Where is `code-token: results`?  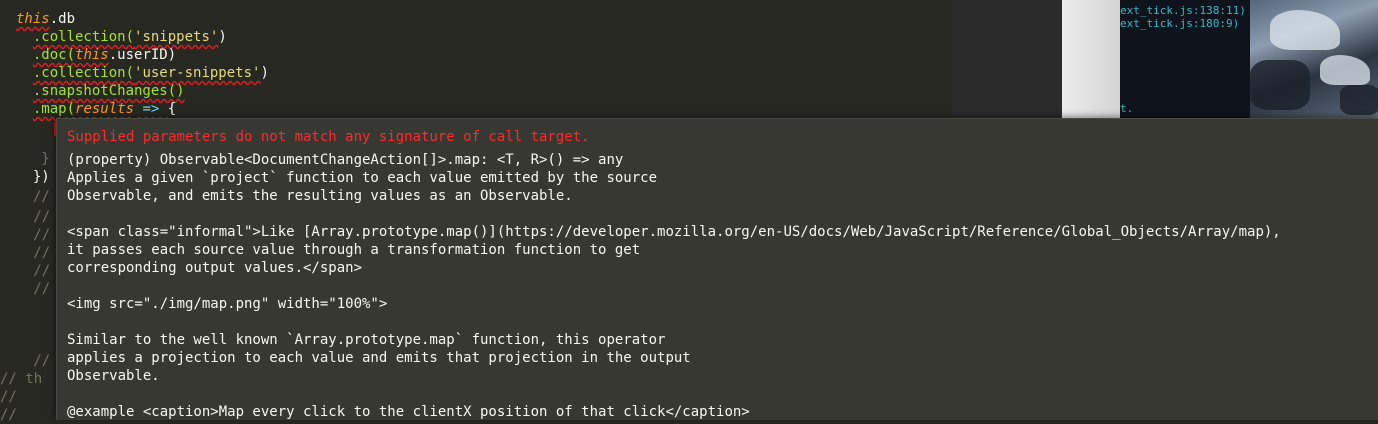 code-token: results is located at coordinates (105, 109).